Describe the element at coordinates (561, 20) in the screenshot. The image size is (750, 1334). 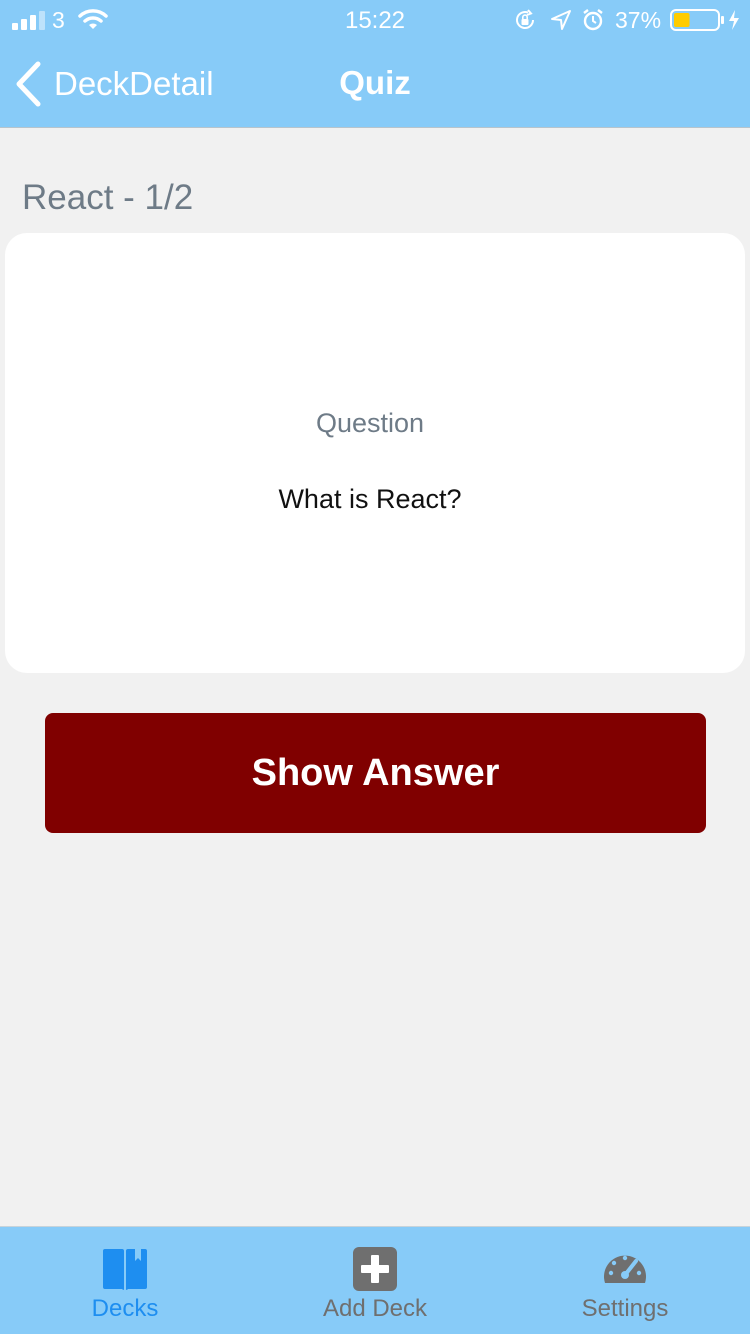
I see `location-icon` at that location.